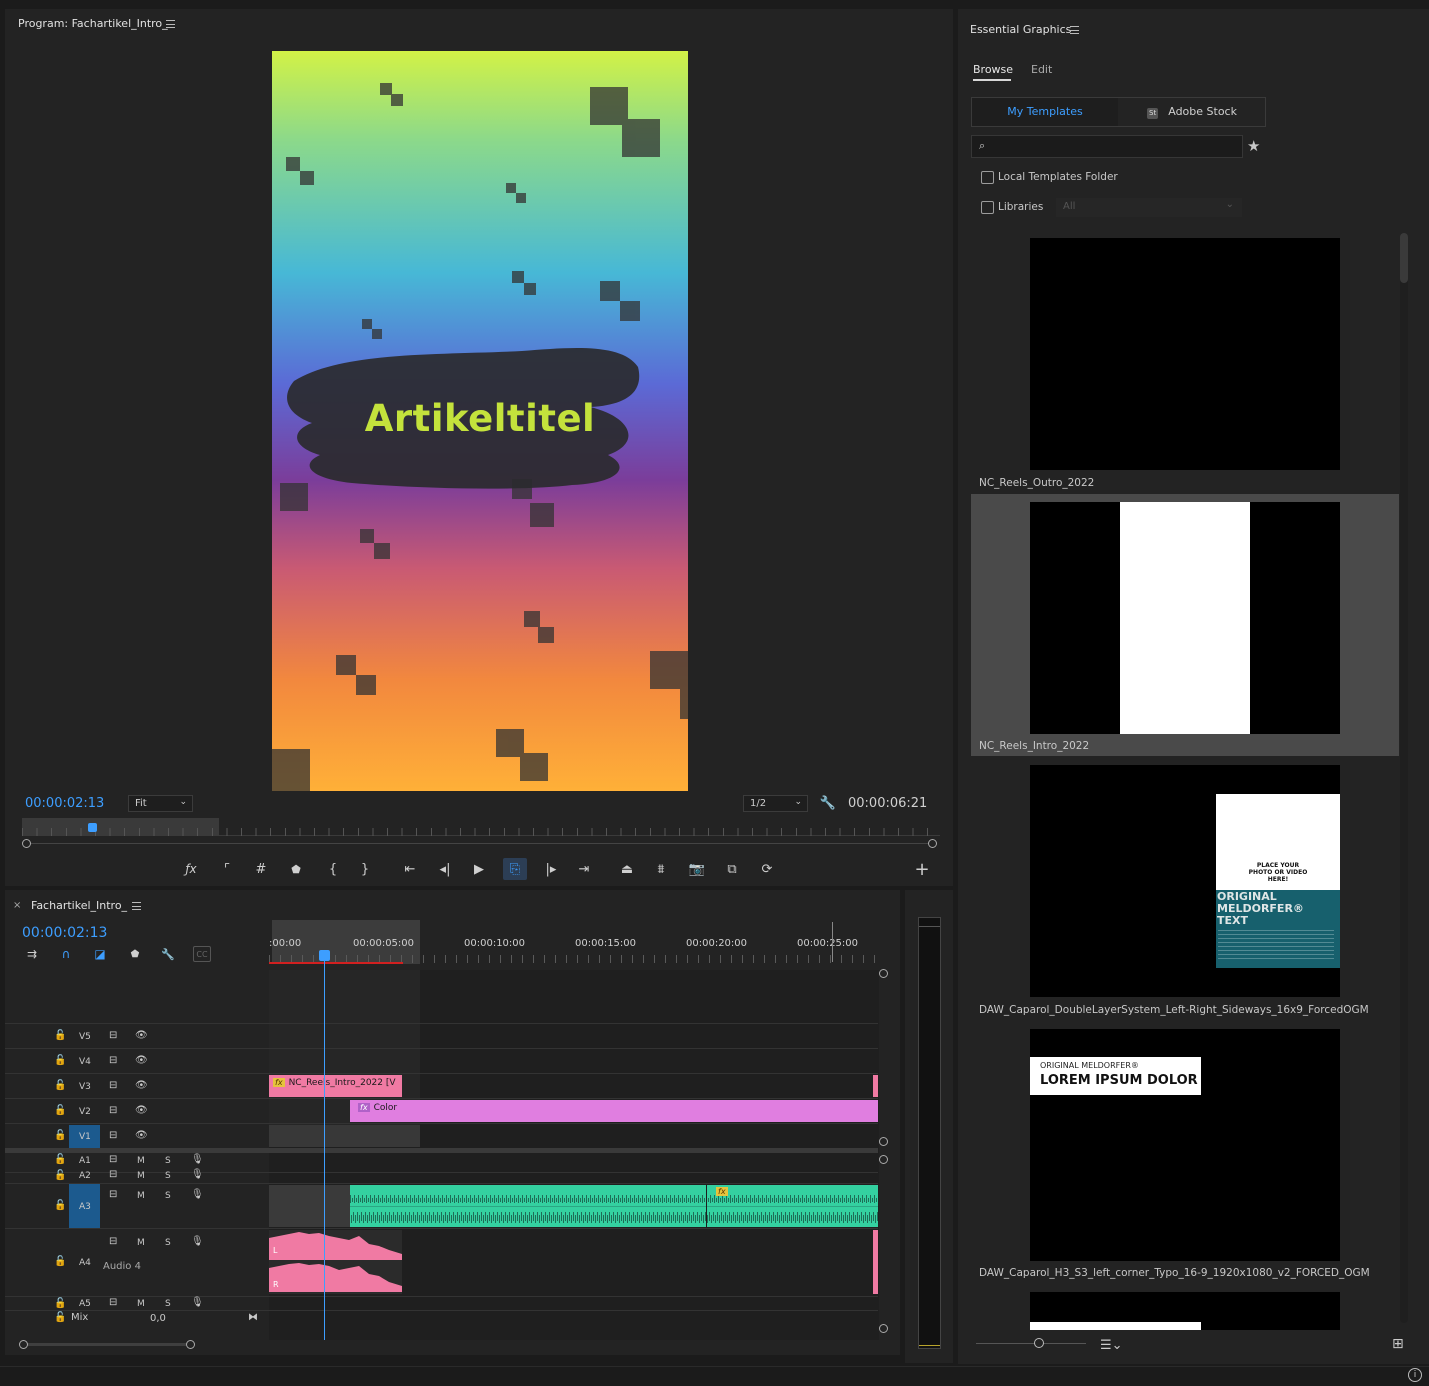  I want to click on settings-wrench-icon: 🔧, so click(828, 803).